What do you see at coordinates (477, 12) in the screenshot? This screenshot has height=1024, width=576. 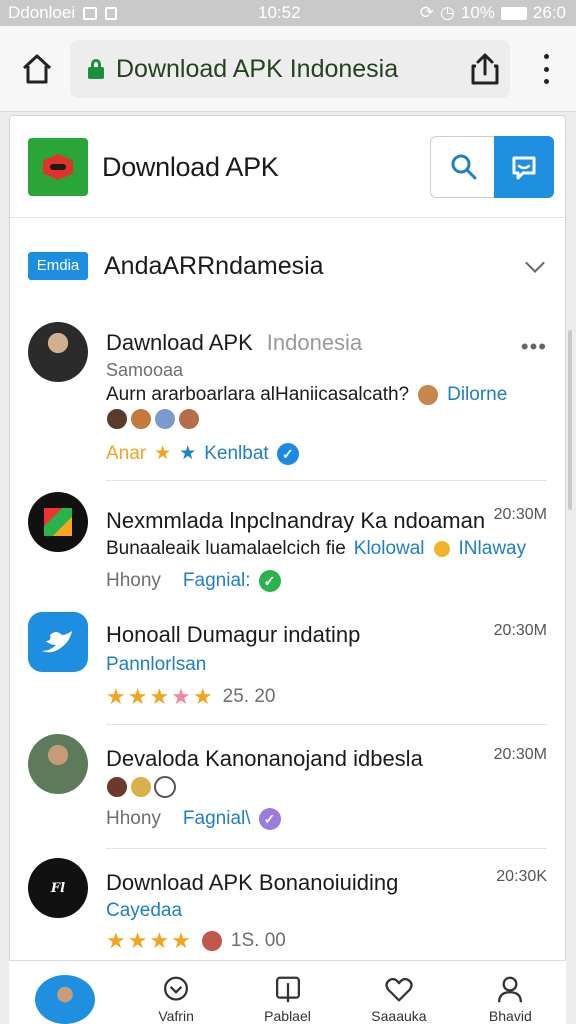 I see `battery-percent: 10%` at bounding box center [477, 12].